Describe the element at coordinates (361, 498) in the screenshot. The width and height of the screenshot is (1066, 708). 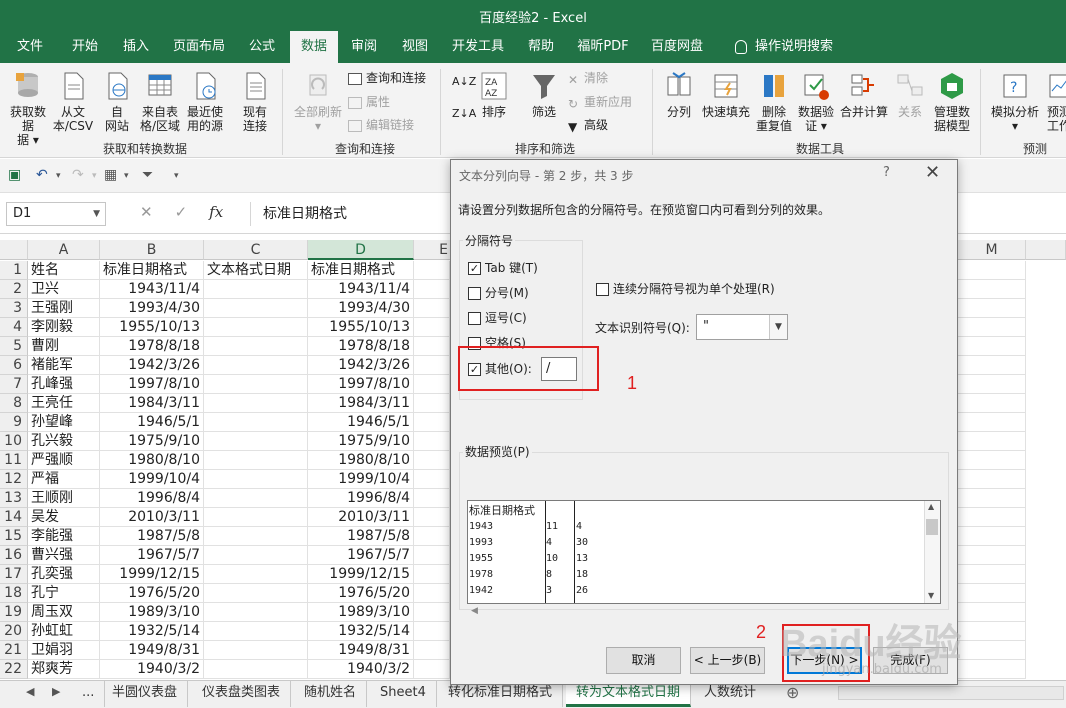
I see `table-cell: 1996/8/4` at that location.